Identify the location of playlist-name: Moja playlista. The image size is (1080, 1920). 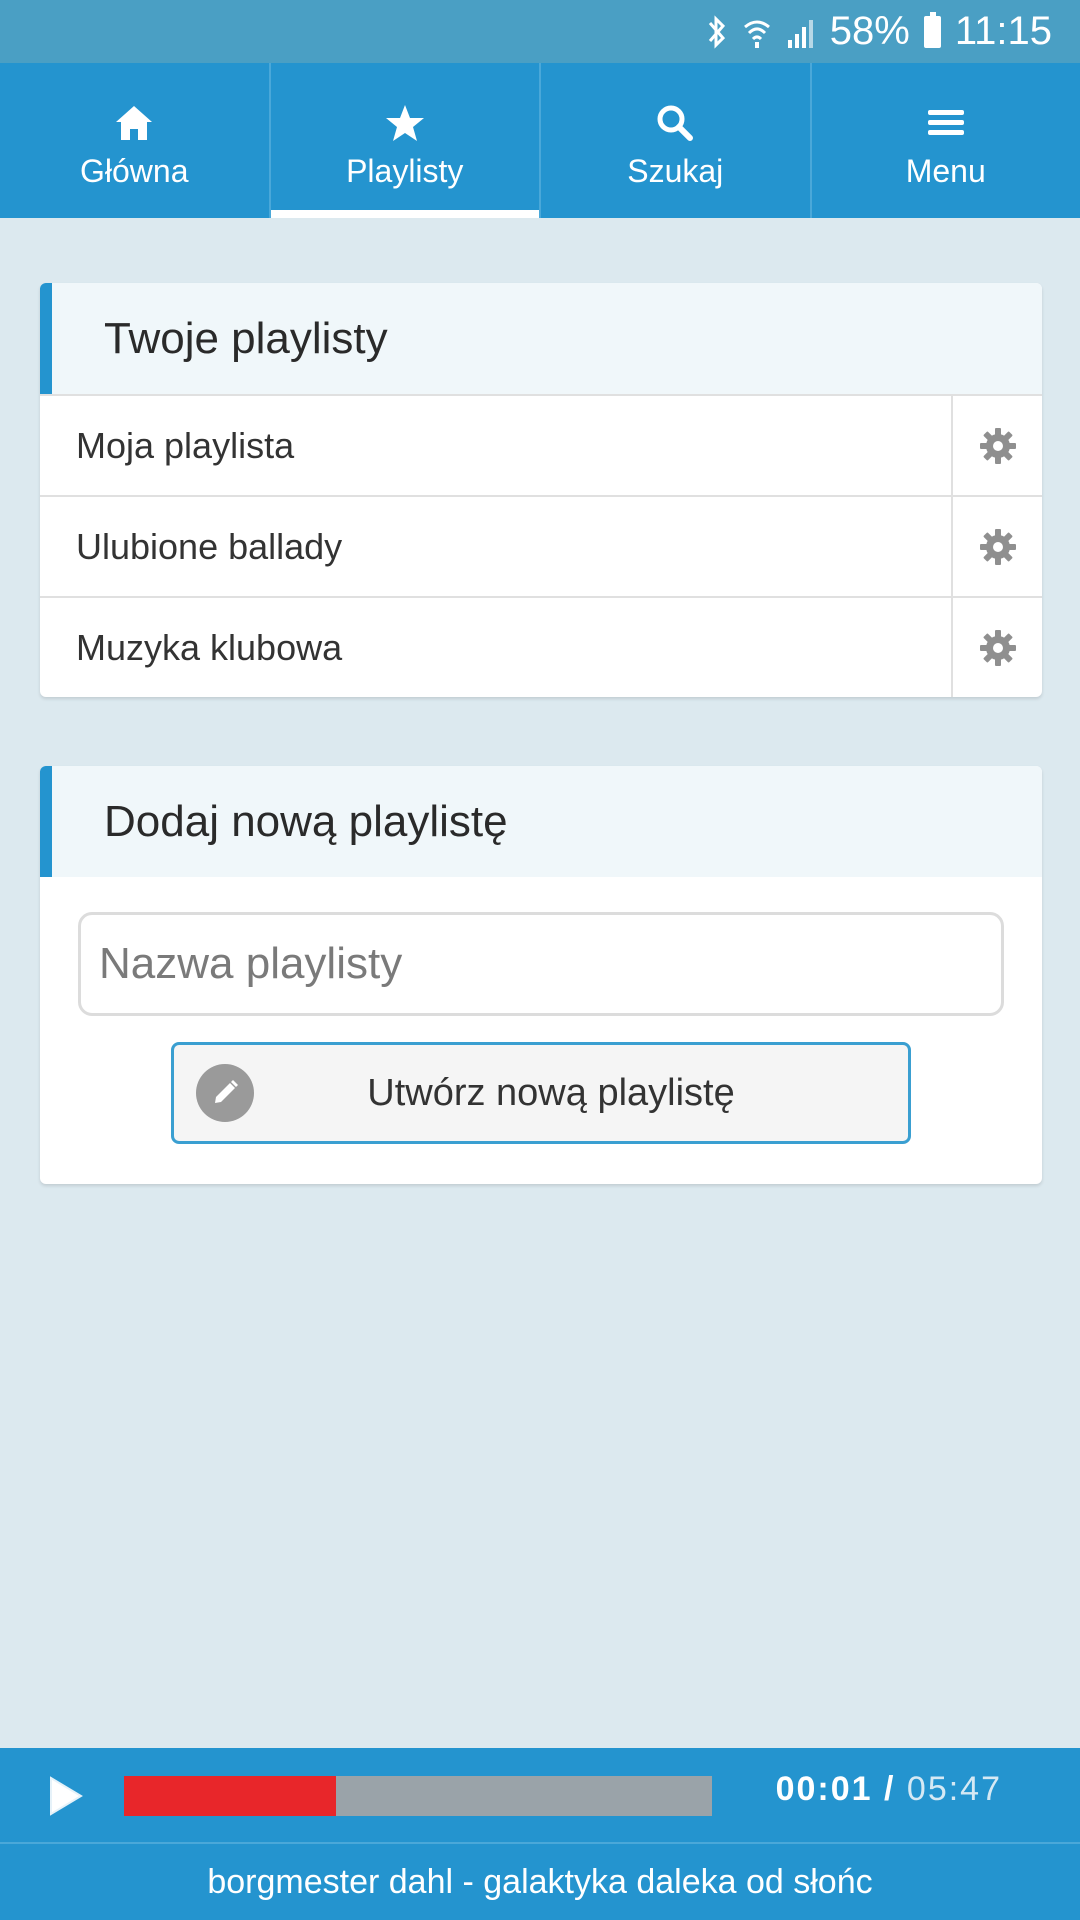
(495, 445).